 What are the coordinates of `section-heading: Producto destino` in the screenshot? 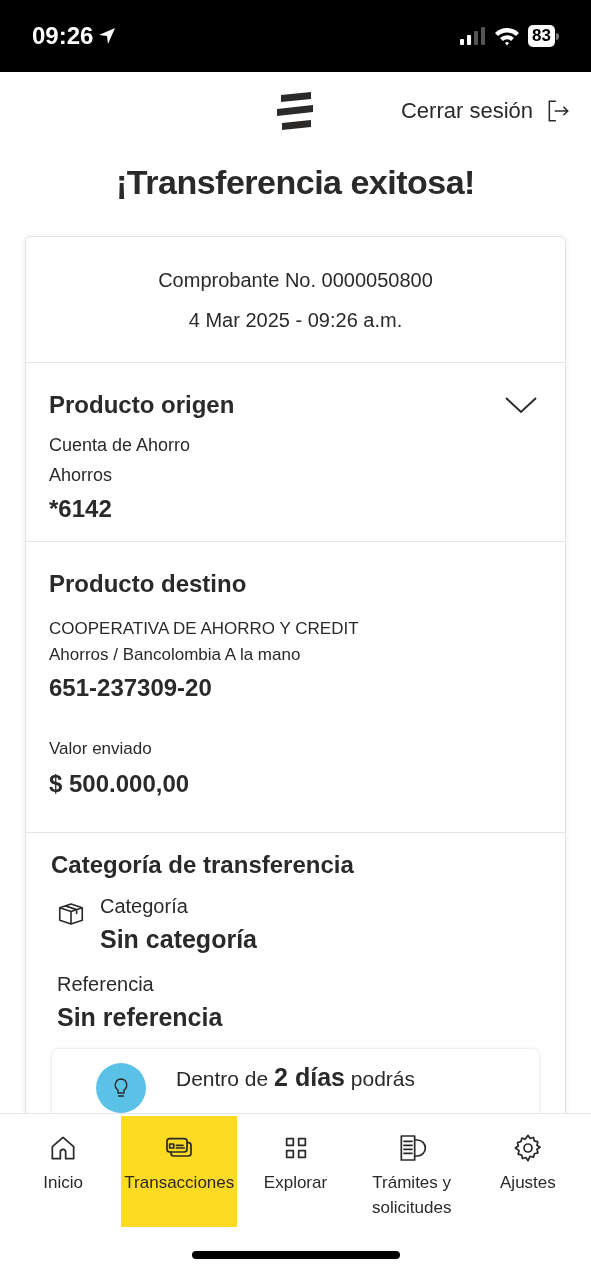 It's located at (148, 584).